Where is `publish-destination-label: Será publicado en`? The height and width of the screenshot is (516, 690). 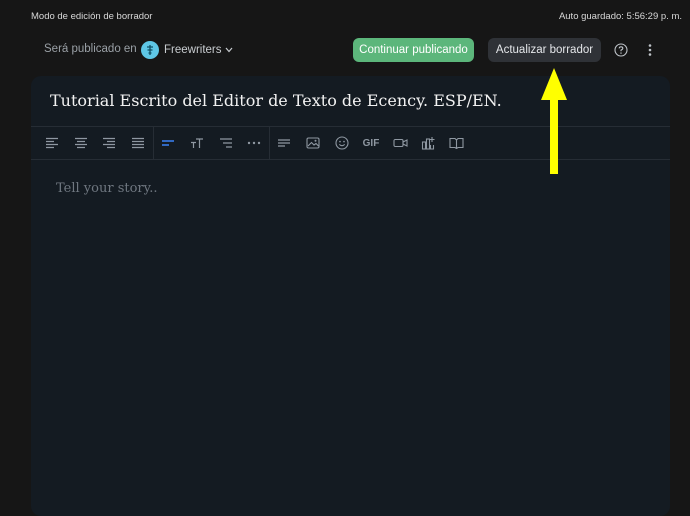 publish-destination-label: Será publicado en is located at coordinates (90, 49).